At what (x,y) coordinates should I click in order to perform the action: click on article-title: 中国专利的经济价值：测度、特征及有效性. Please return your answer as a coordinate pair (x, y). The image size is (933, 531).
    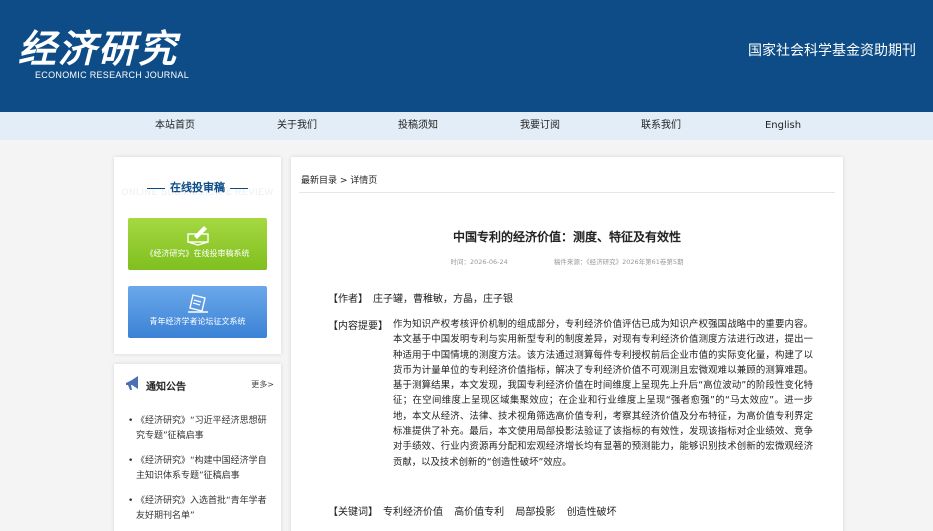
    Looking at the image, I should click on (566, 237).